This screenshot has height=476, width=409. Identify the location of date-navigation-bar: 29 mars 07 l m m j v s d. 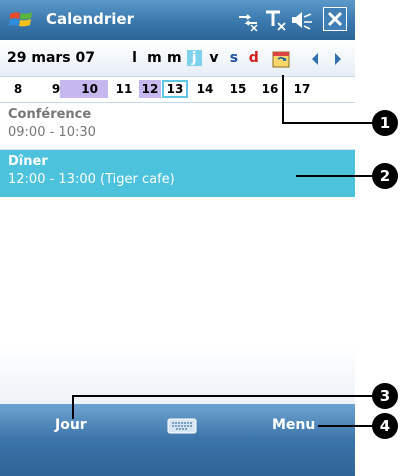
(177, 58).